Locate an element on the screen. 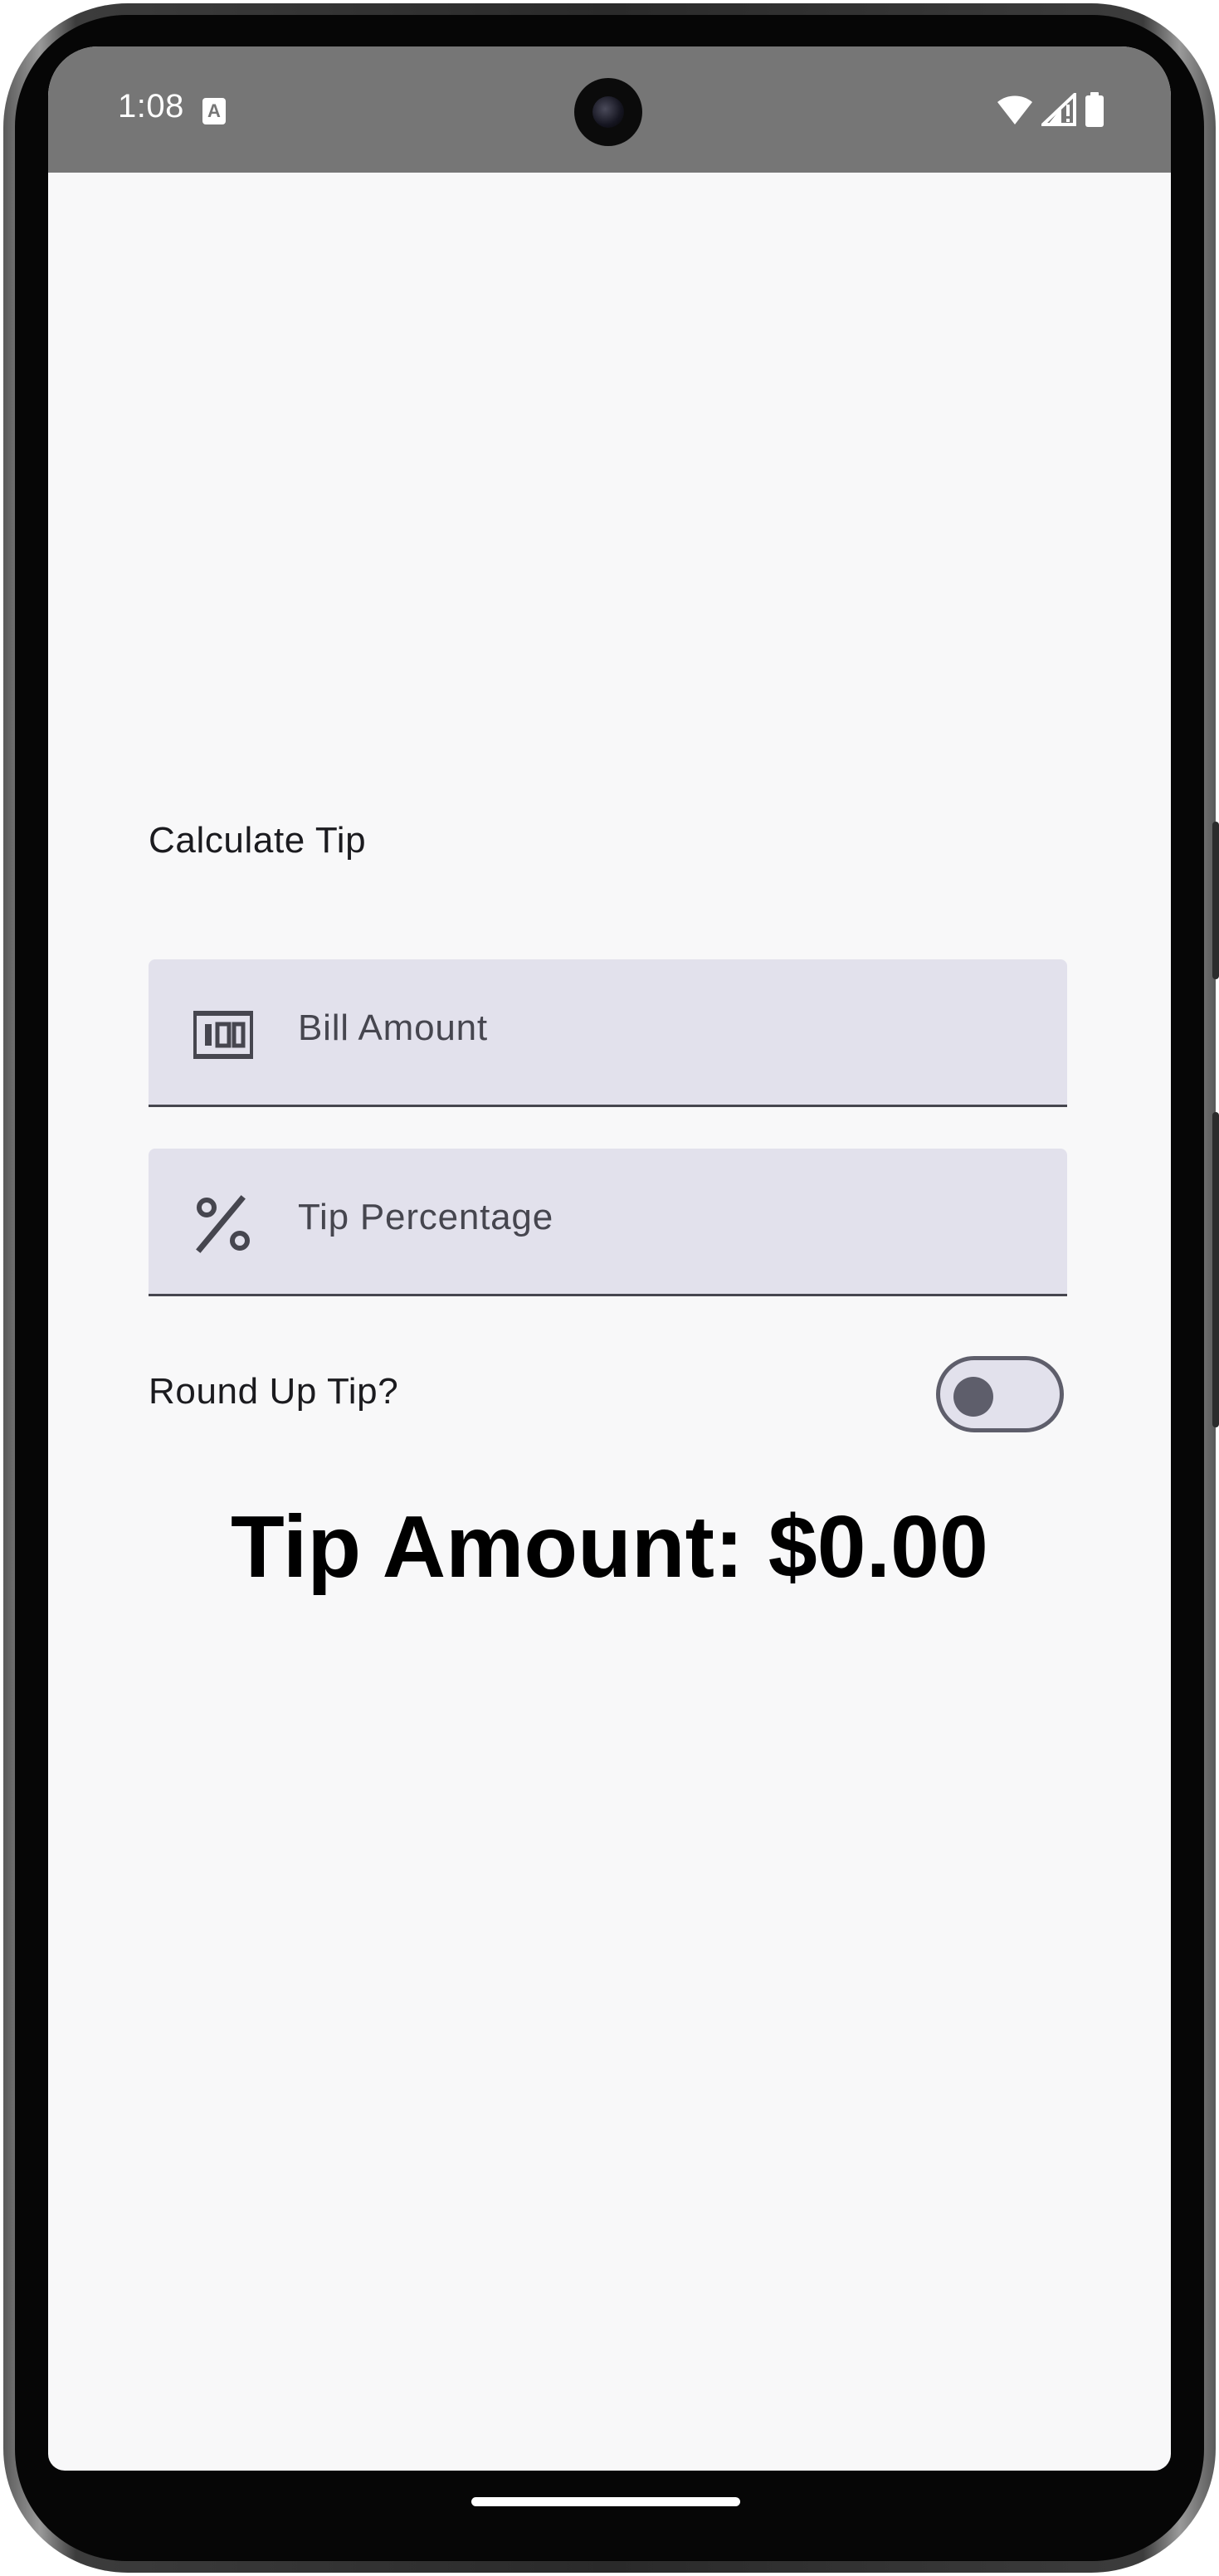 This screenshot has height=2576, width=1219. volume-button is located at coordinates (1216, 1270).